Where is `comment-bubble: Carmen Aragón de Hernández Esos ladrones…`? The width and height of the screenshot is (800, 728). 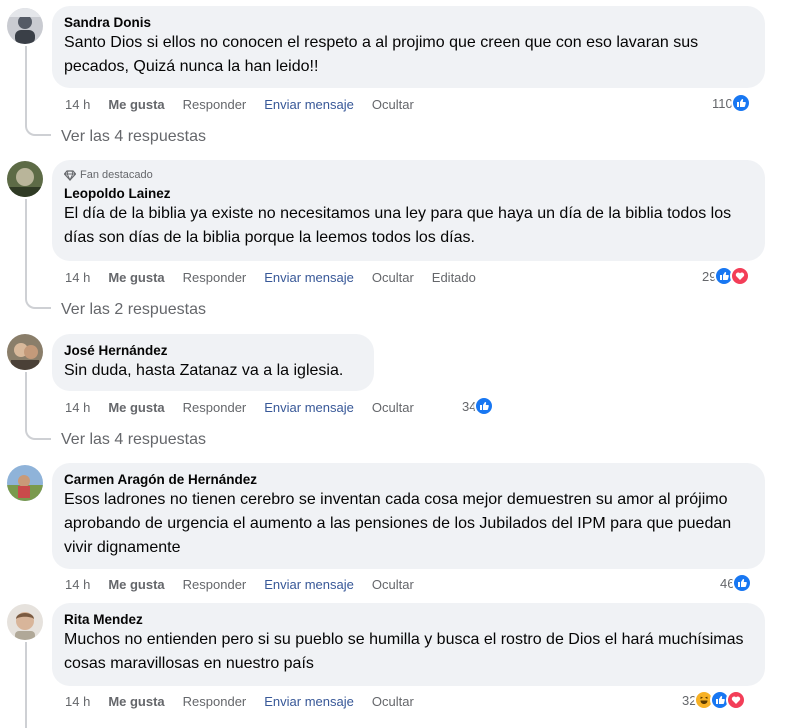
comment-bubble: Carmen Aragón de Hernández Esos ladrones… is located at coordinates (408, 516).